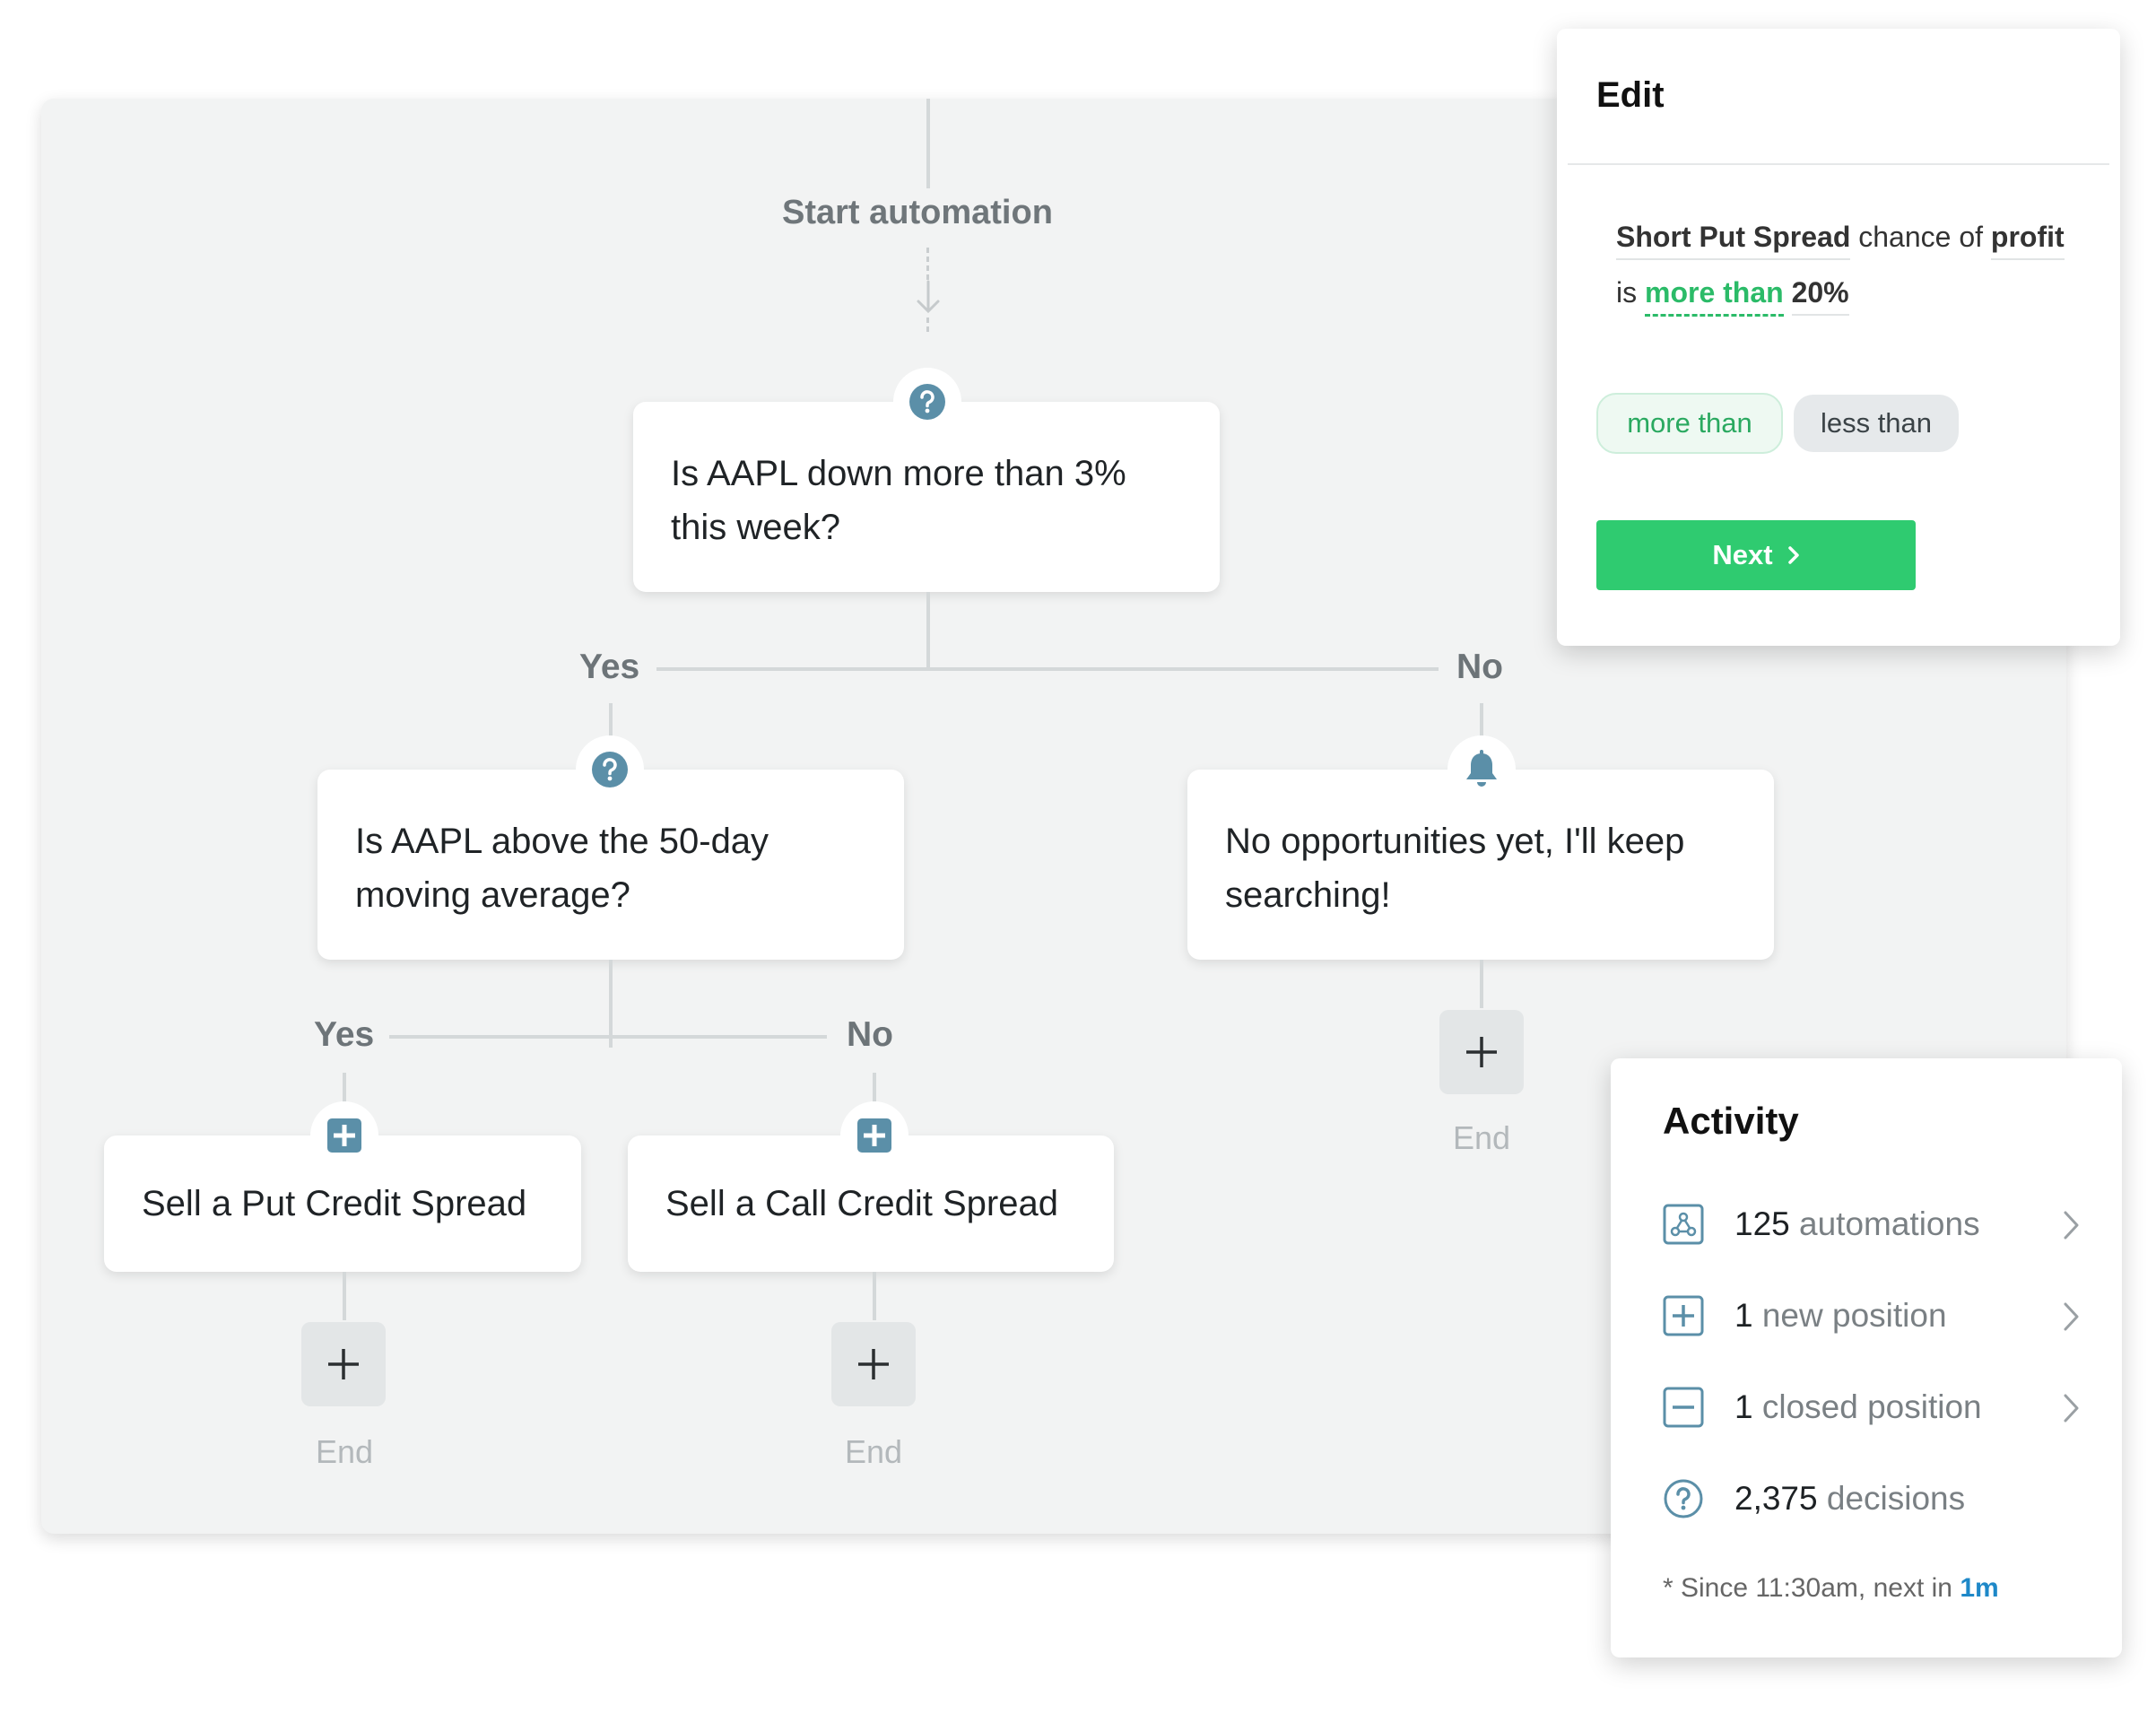 This screenshot has width=2156, height=1714. Describe the element at coordinates (1683, 1407) in the screenshot. I see `minus-square-icon` at that location.